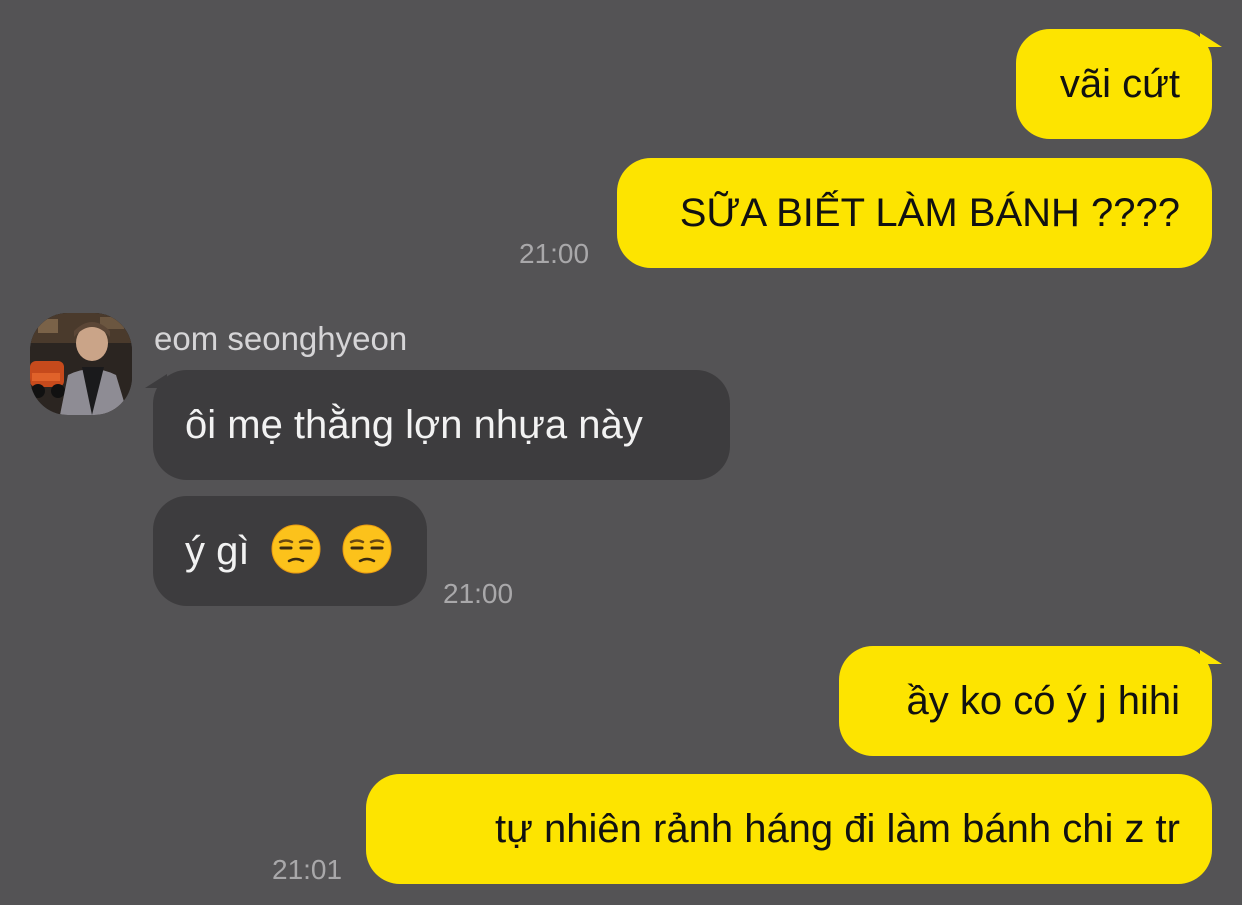 This screenshot has width=1242, height=905. Describe the element at coordinates (217, 551) in the screenshot. I see `message-text: ý gì` at that location.